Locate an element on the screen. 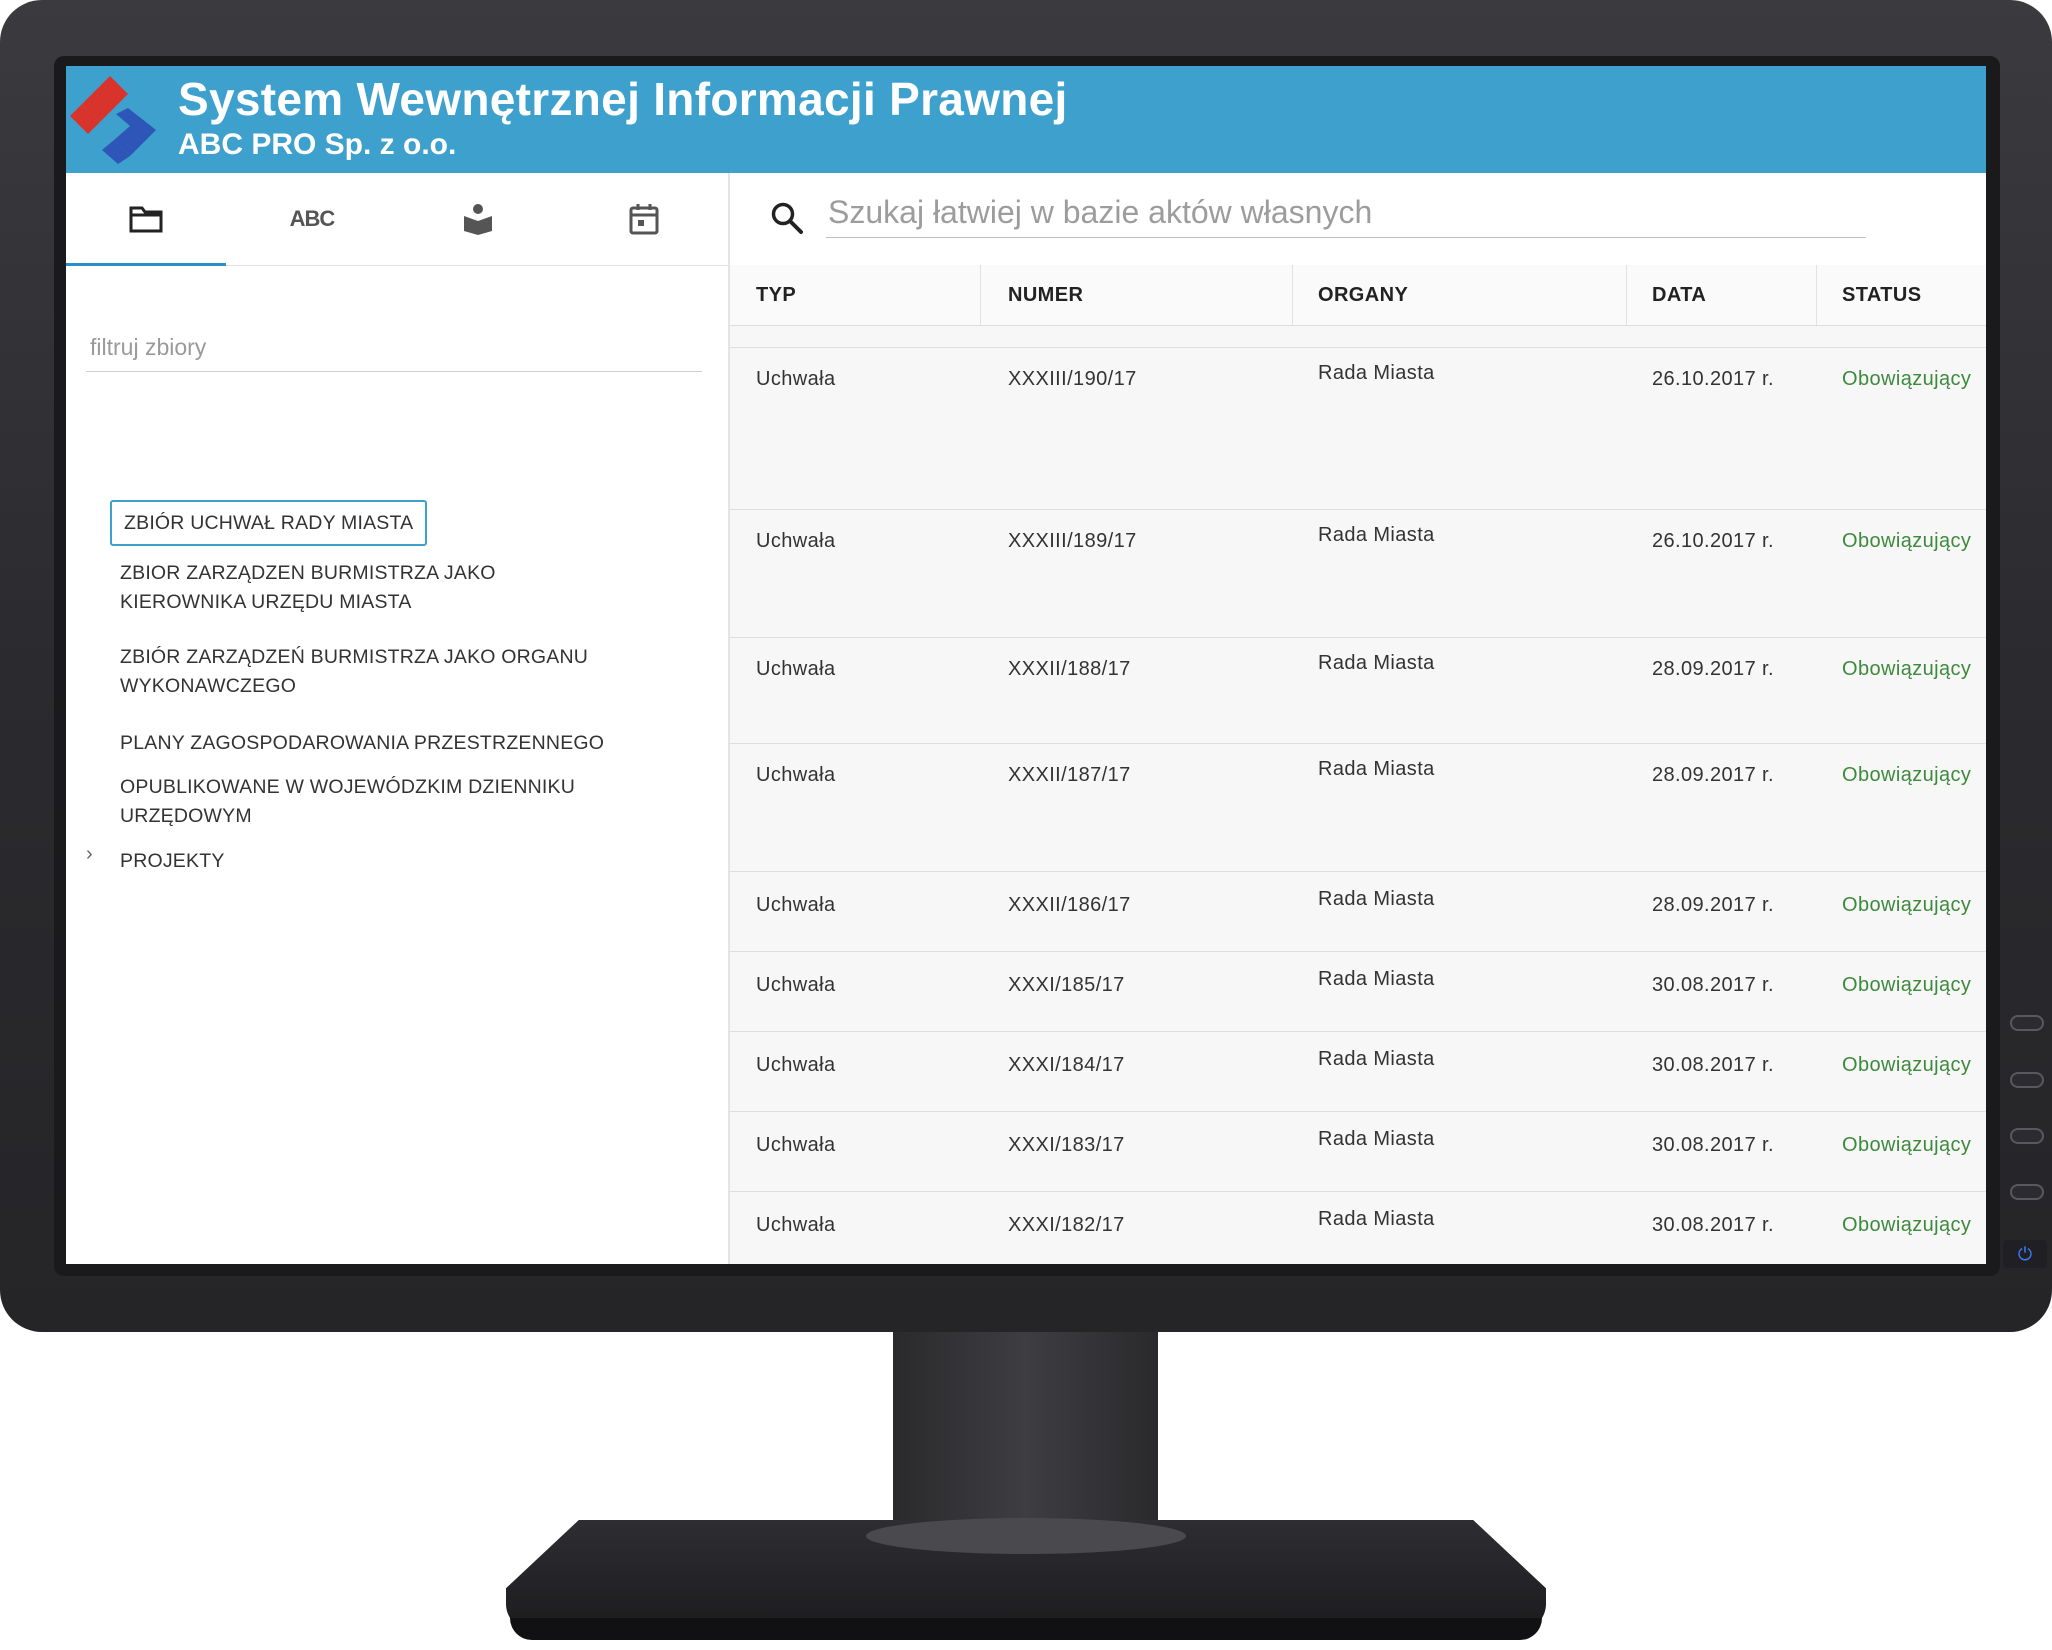 This screenshot has height=1650, width=2052. tree-item-label: PLANY ZAGOSPODAROWANIA PRZESTRZENNEGO is located at coordinates (362, 743).